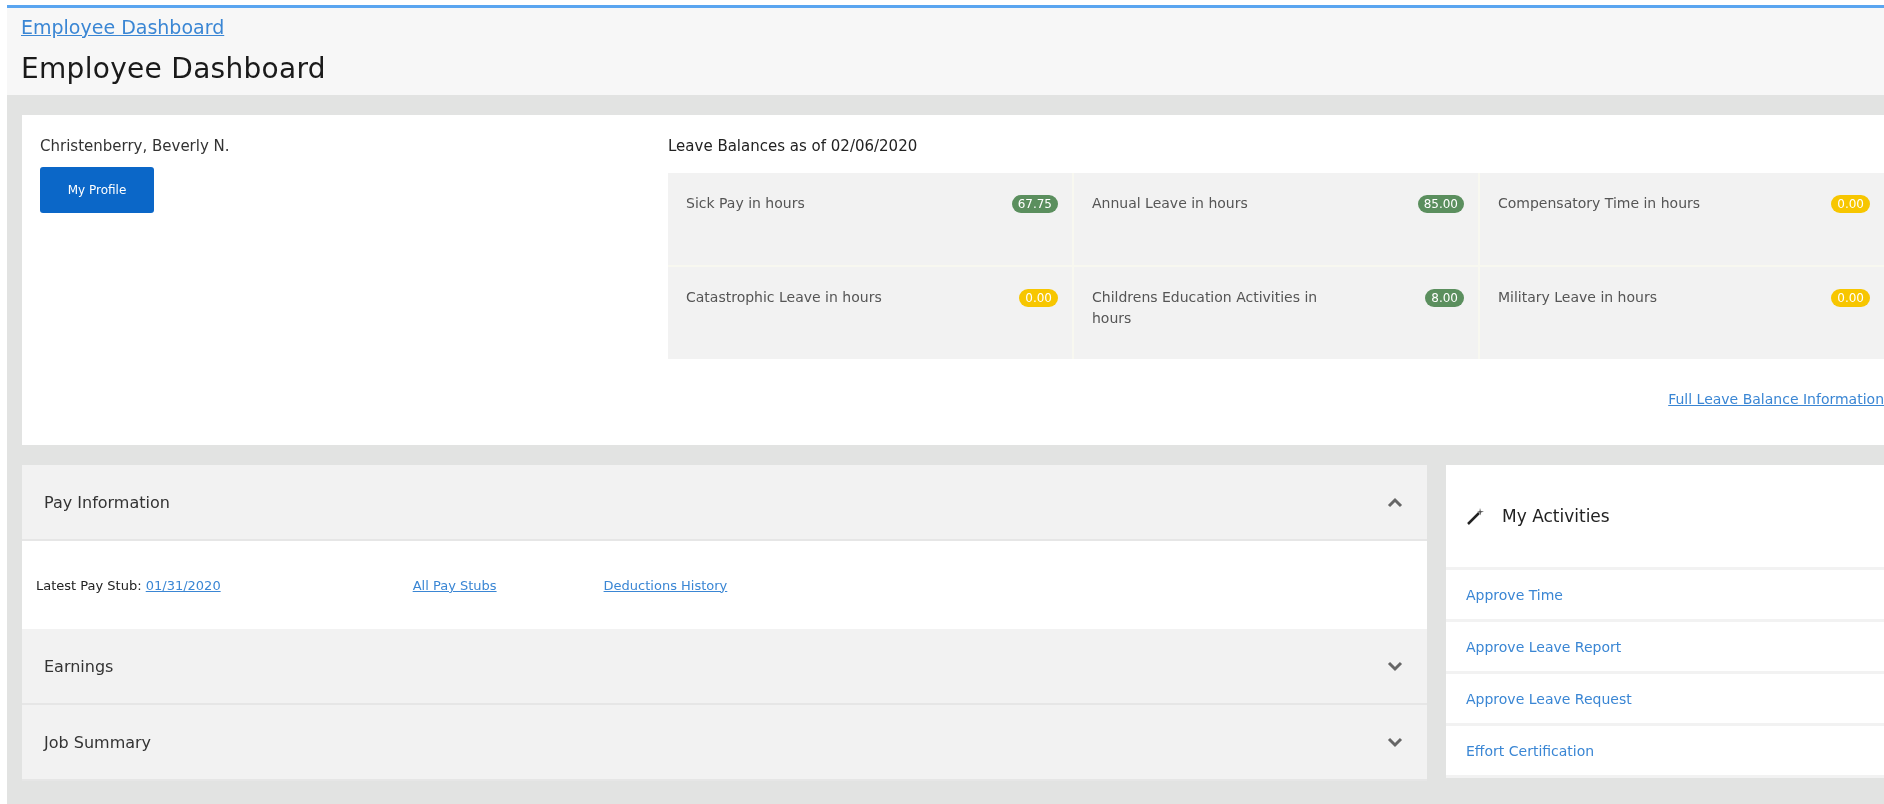  I want to click on activity-link: Effort Certification, so click(1665, 752).